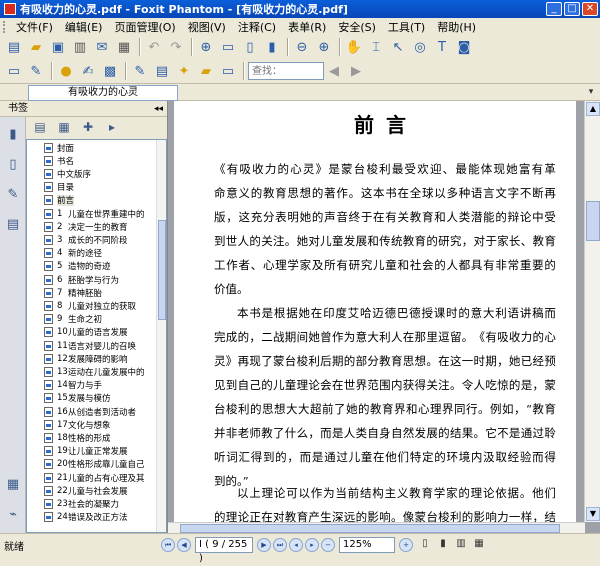  I want to click on zoom-out-icon: ⊖, so click(302, 47).